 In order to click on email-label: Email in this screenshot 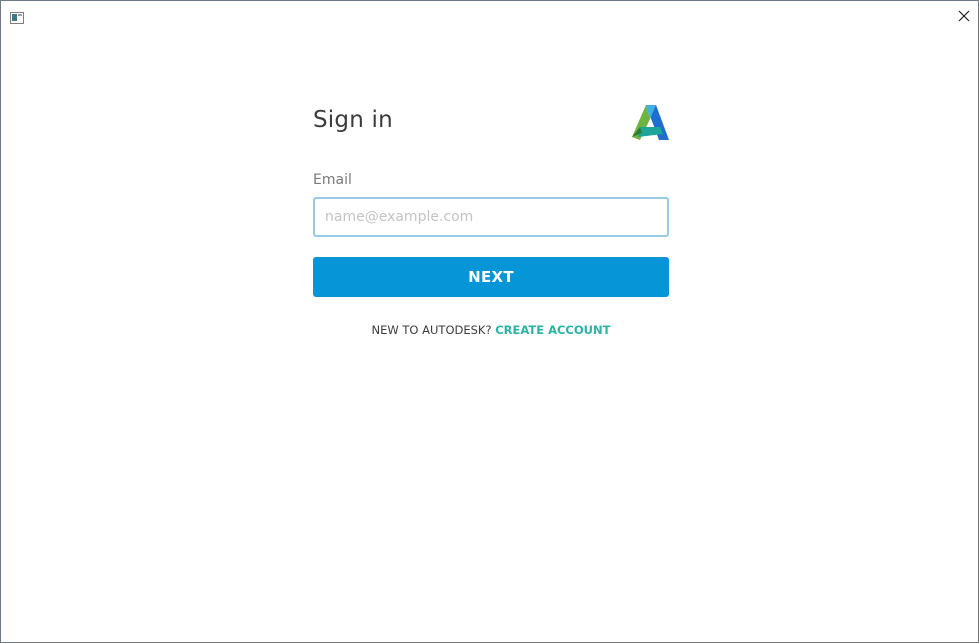, I will do `click(332, 180)`.